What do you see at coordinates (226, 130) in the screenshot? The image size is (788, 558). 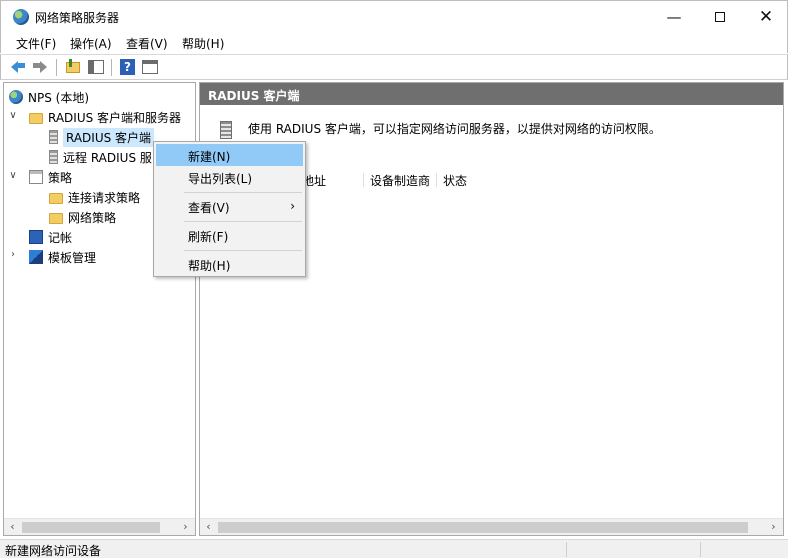 I see `radius-client-server-icon` at bounding box center [226, 130].